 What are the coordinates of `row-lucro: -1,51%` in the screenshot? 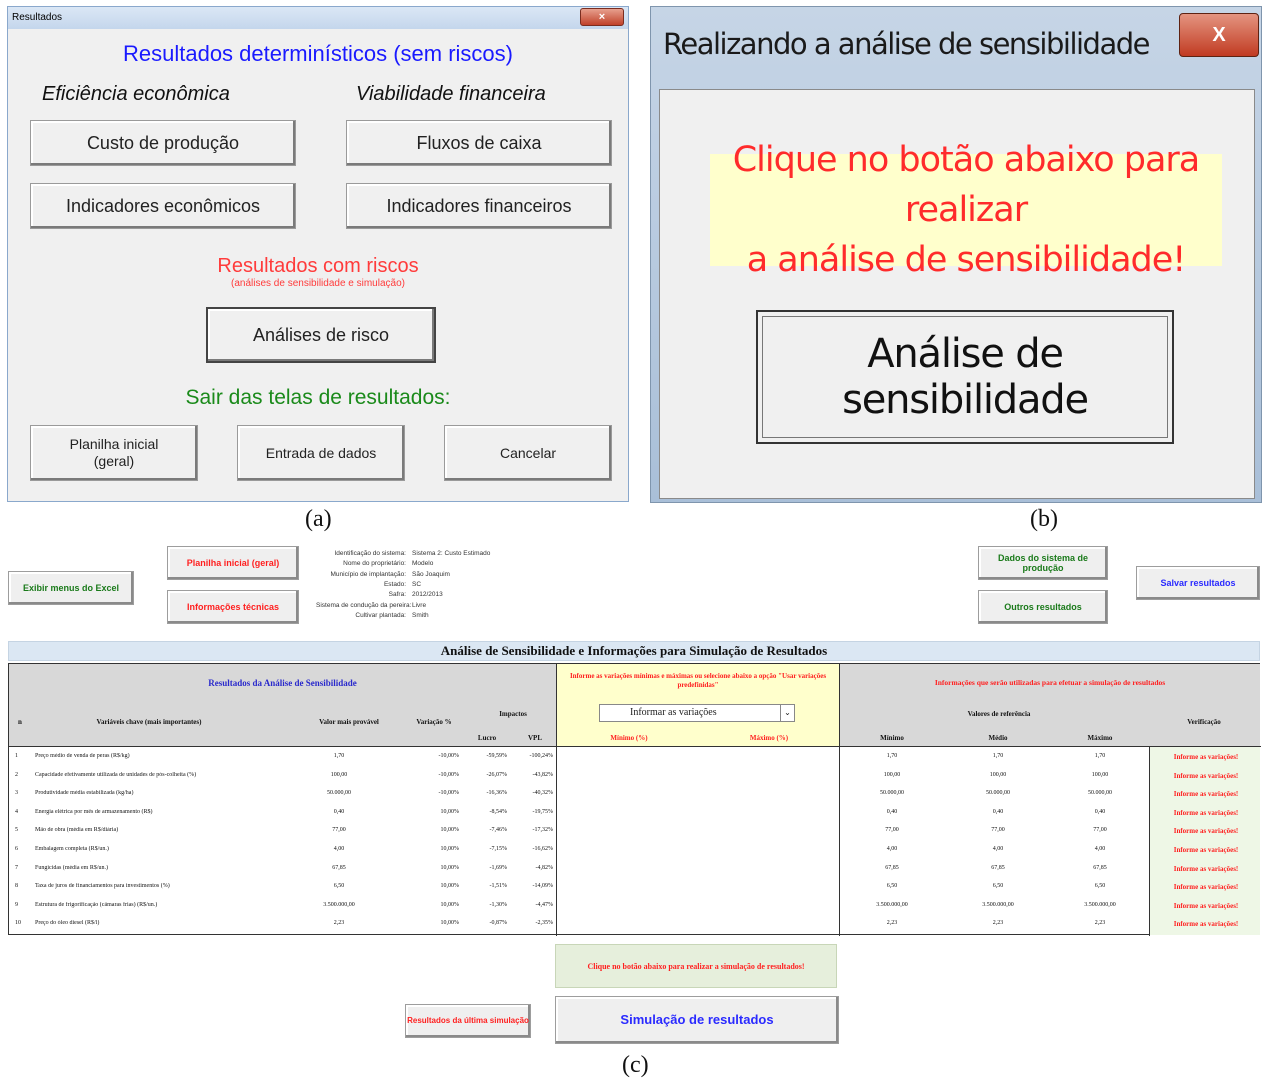 It's located at (498, 886).